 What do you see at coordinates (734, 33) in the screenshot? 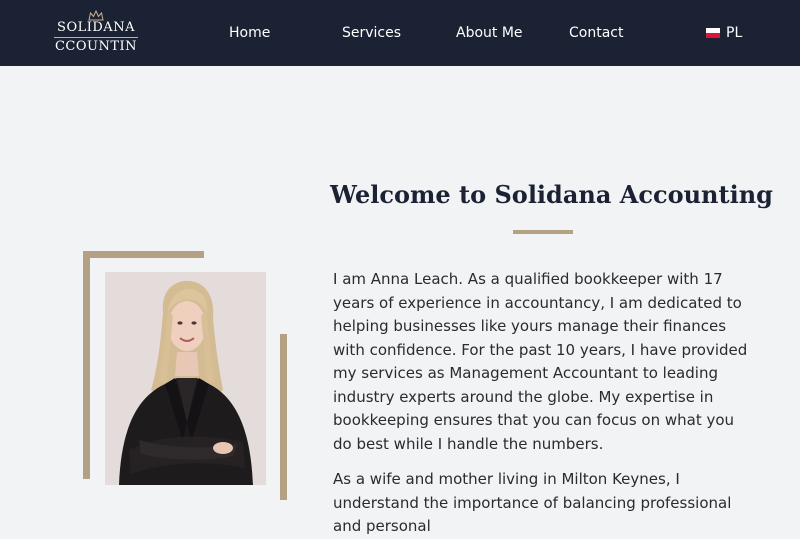
I see `language-label: PL` at bounding box center [734, 33].